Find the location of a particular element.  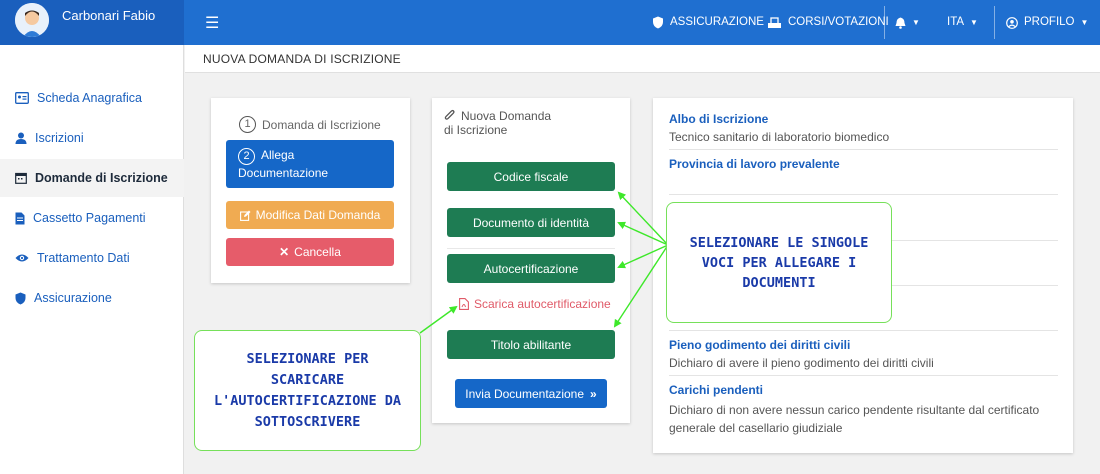

titolo-abilitante-label: Titolo abilitante is located at coordinates (531, 344).